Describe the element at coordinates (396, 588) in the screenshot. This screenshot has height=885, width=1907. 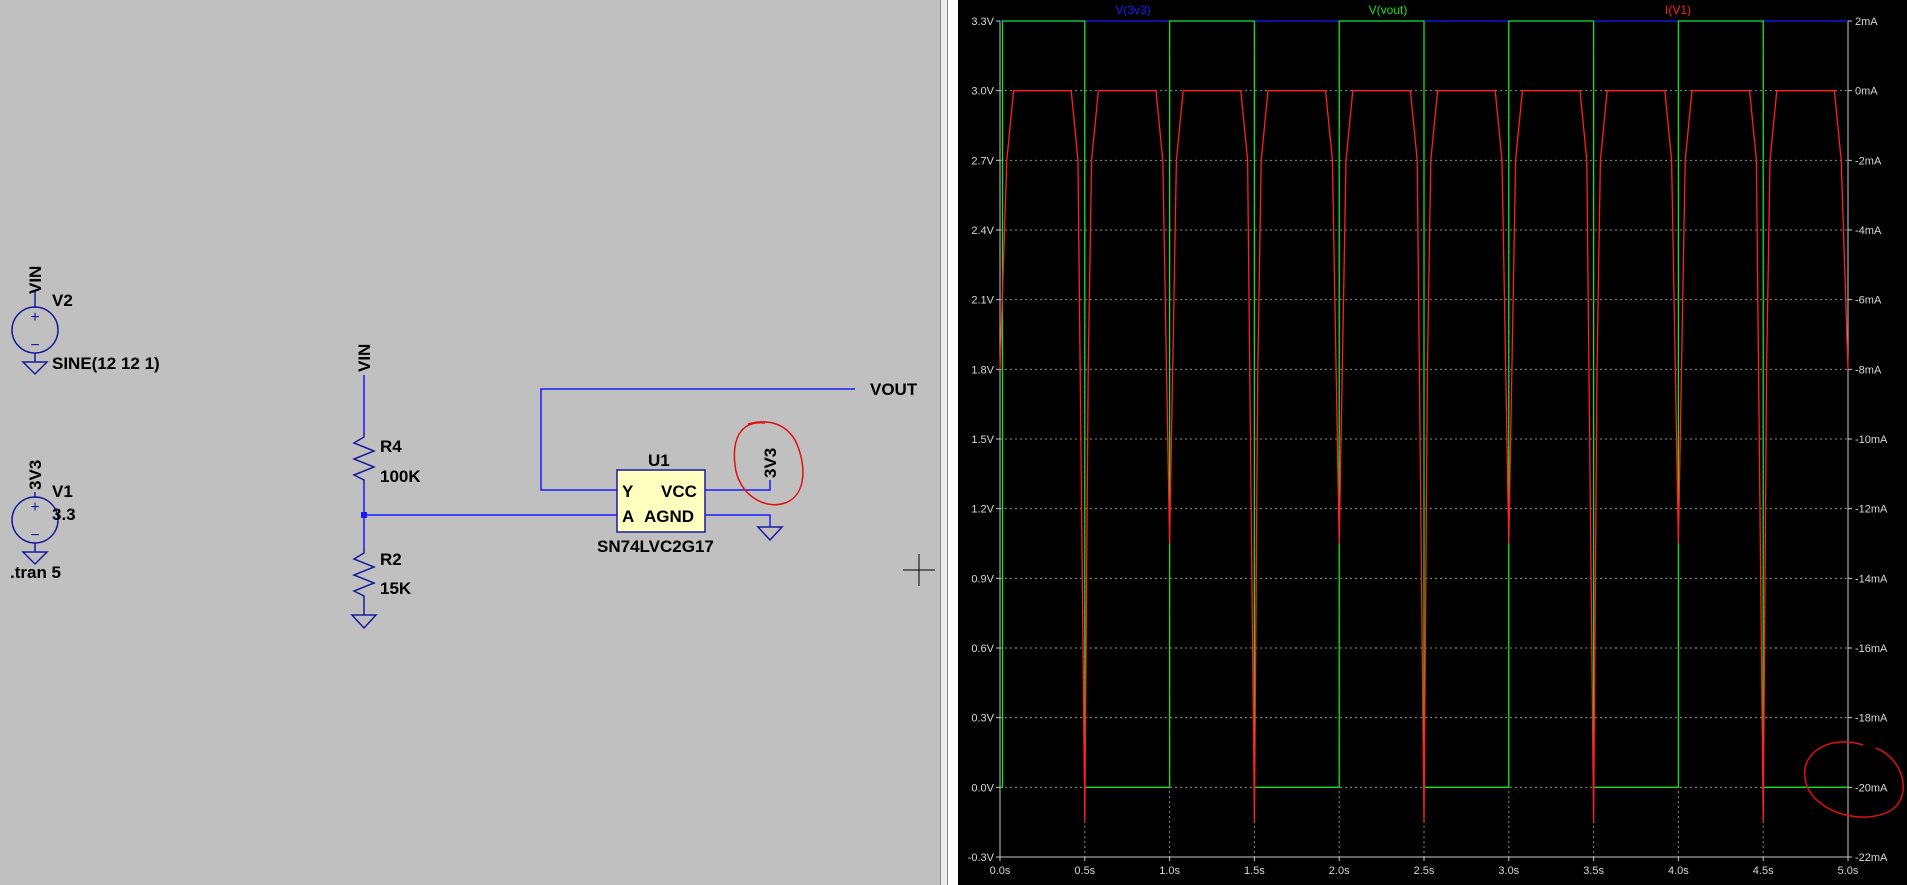
I see `r2-value-label: 15K` at that location.